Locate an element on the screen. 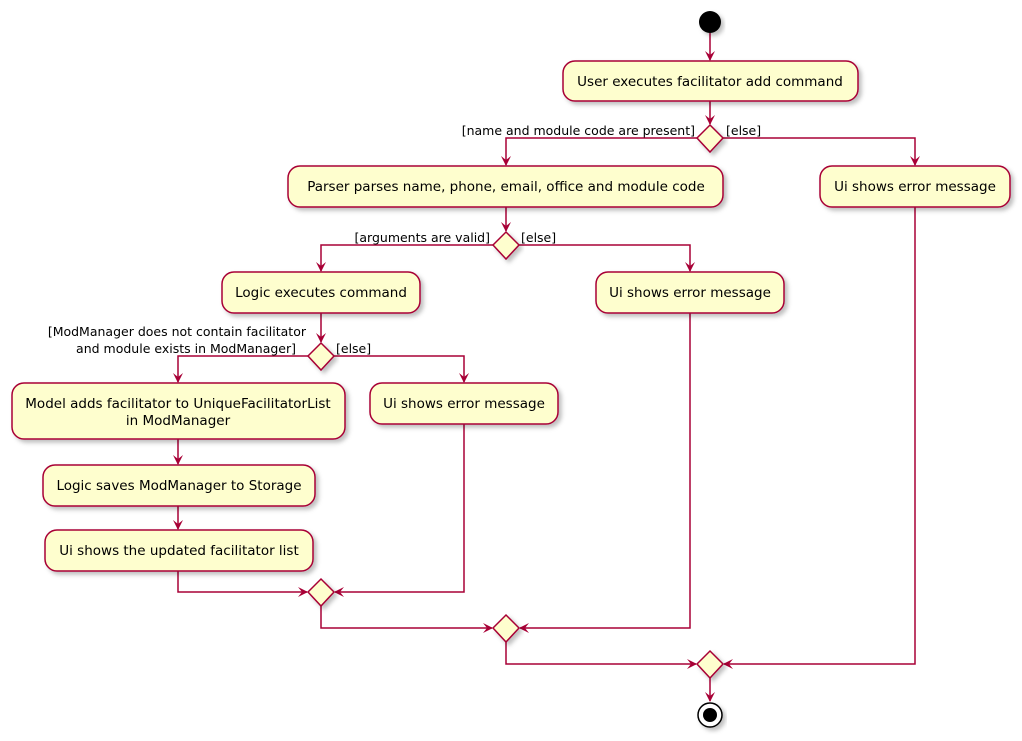  activity-label: Logic saves ModManager to Storage is located at coordinates (178, 486).